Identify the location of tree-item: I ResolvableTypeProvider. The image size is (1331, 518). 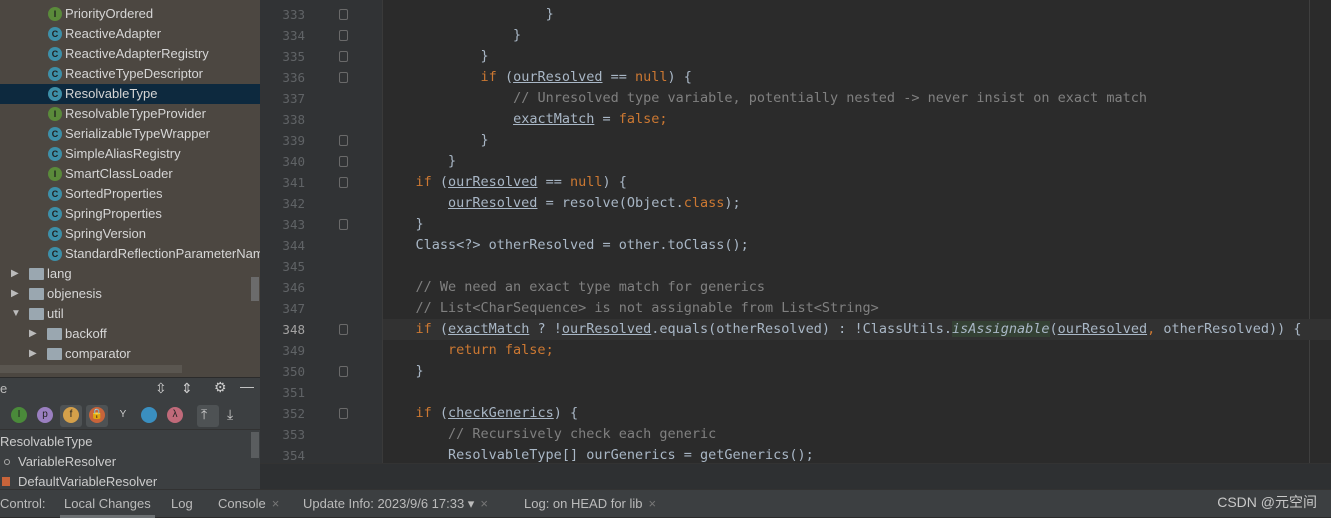
(130, 114).